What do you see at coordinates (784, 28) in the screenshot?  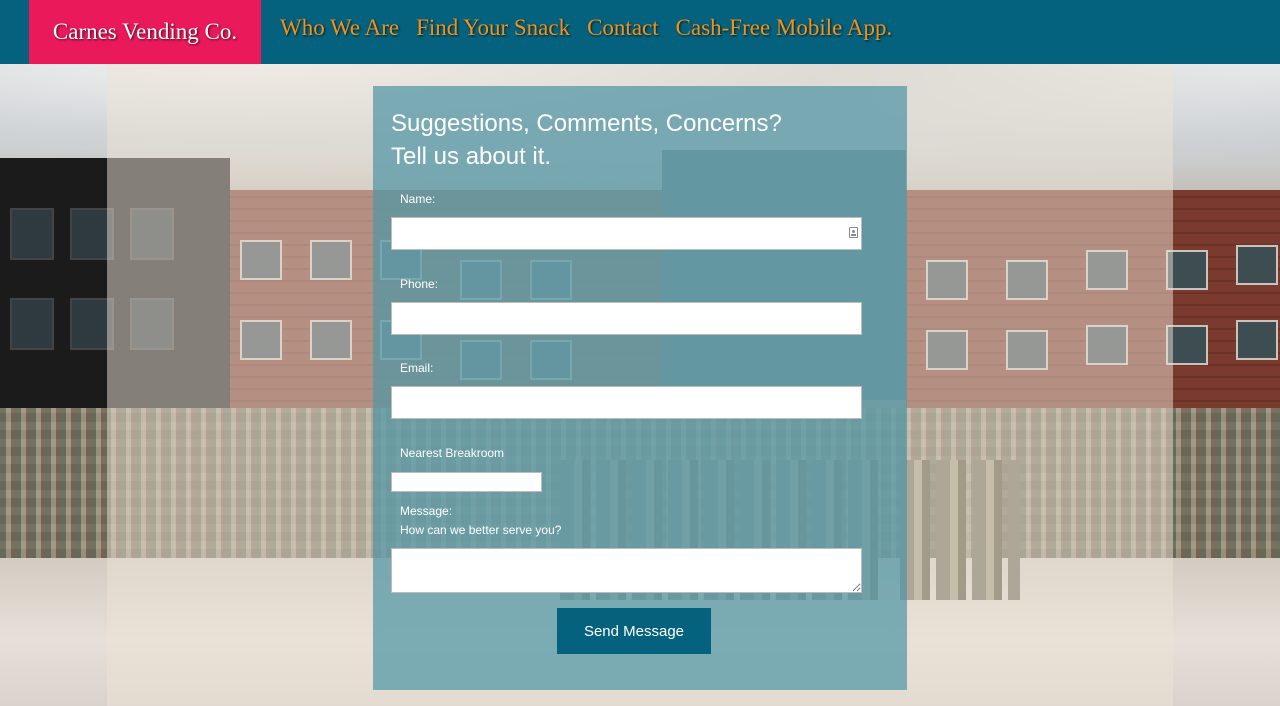 I see `nav-link-cash-free-mobile-app: Cash-Free Mobile App.` at bounding box center [784, 28].